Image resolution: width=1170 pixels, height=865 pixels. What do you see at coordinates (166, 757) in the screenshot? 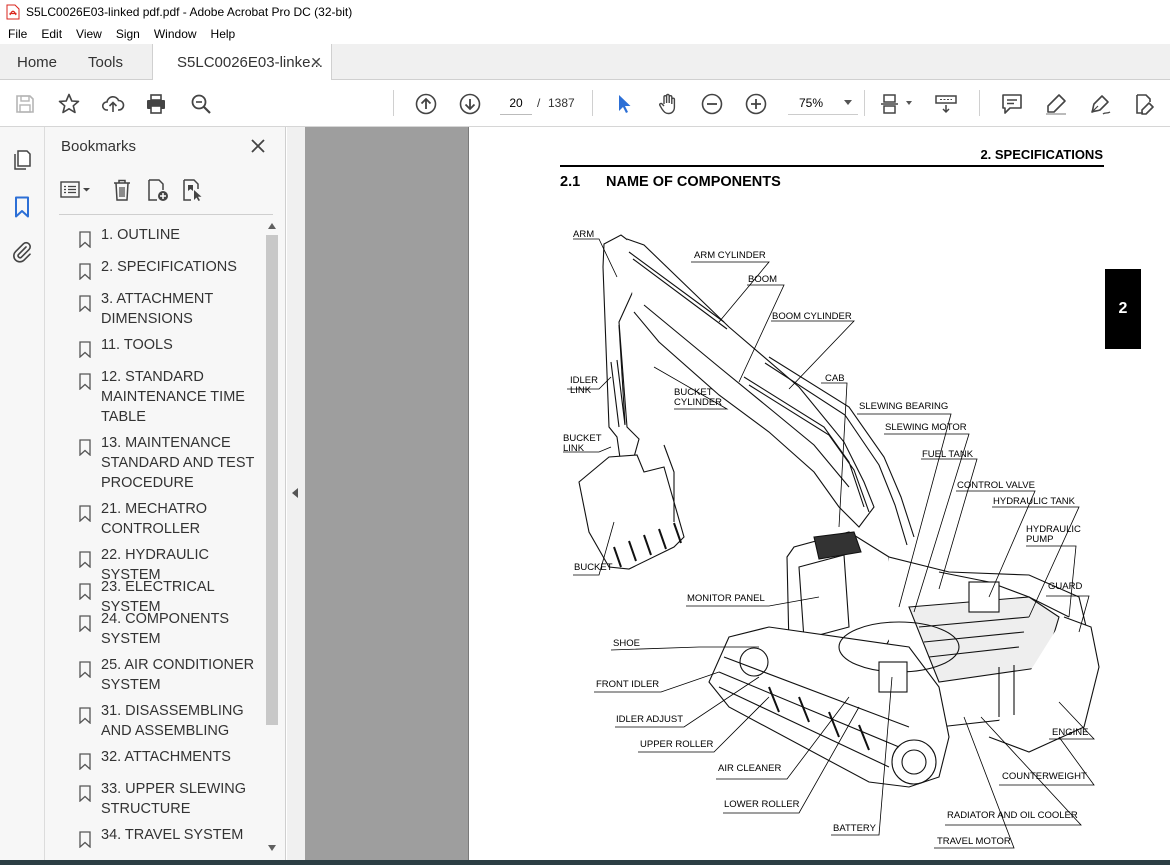
I see `bookmark-label: 32. ATTACHMENTS` at bounding box center [166, 757].